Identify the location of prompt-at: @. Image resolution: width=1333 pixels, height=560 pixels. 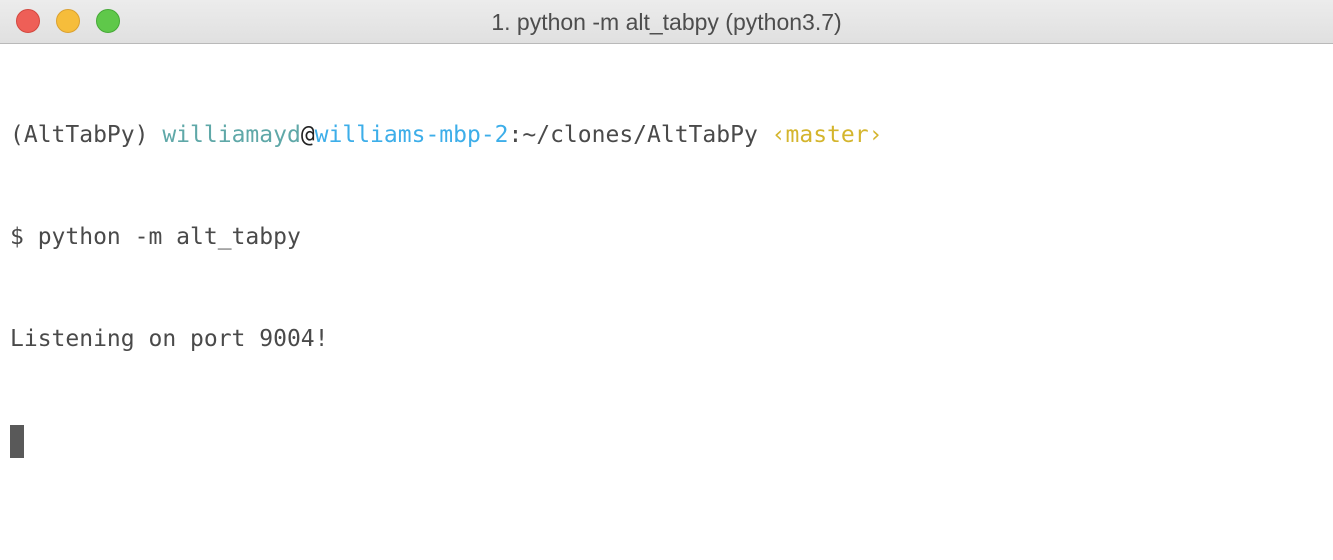
(307, 135).